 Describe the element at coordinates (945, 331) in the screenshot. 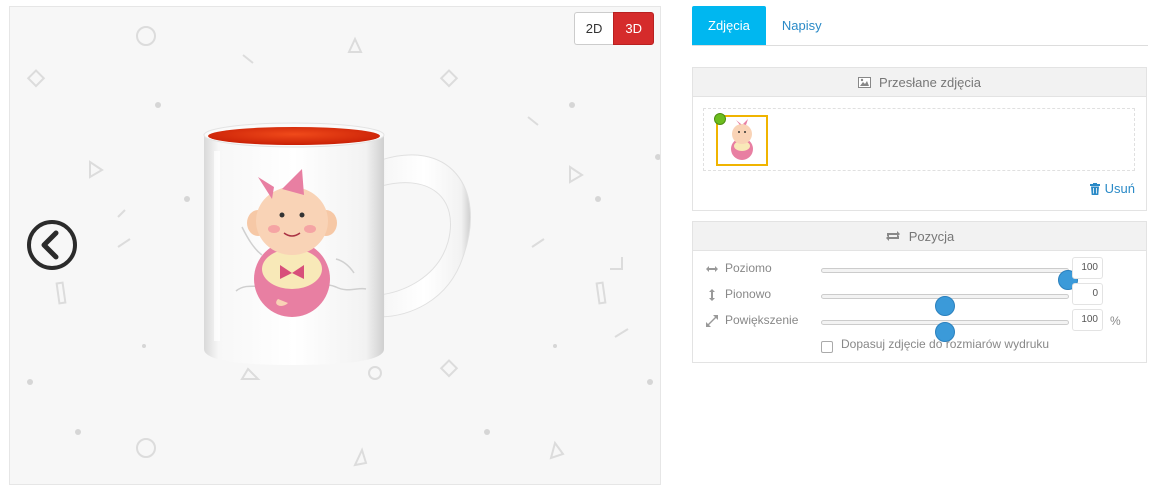

I see `scale-slider` at that location.